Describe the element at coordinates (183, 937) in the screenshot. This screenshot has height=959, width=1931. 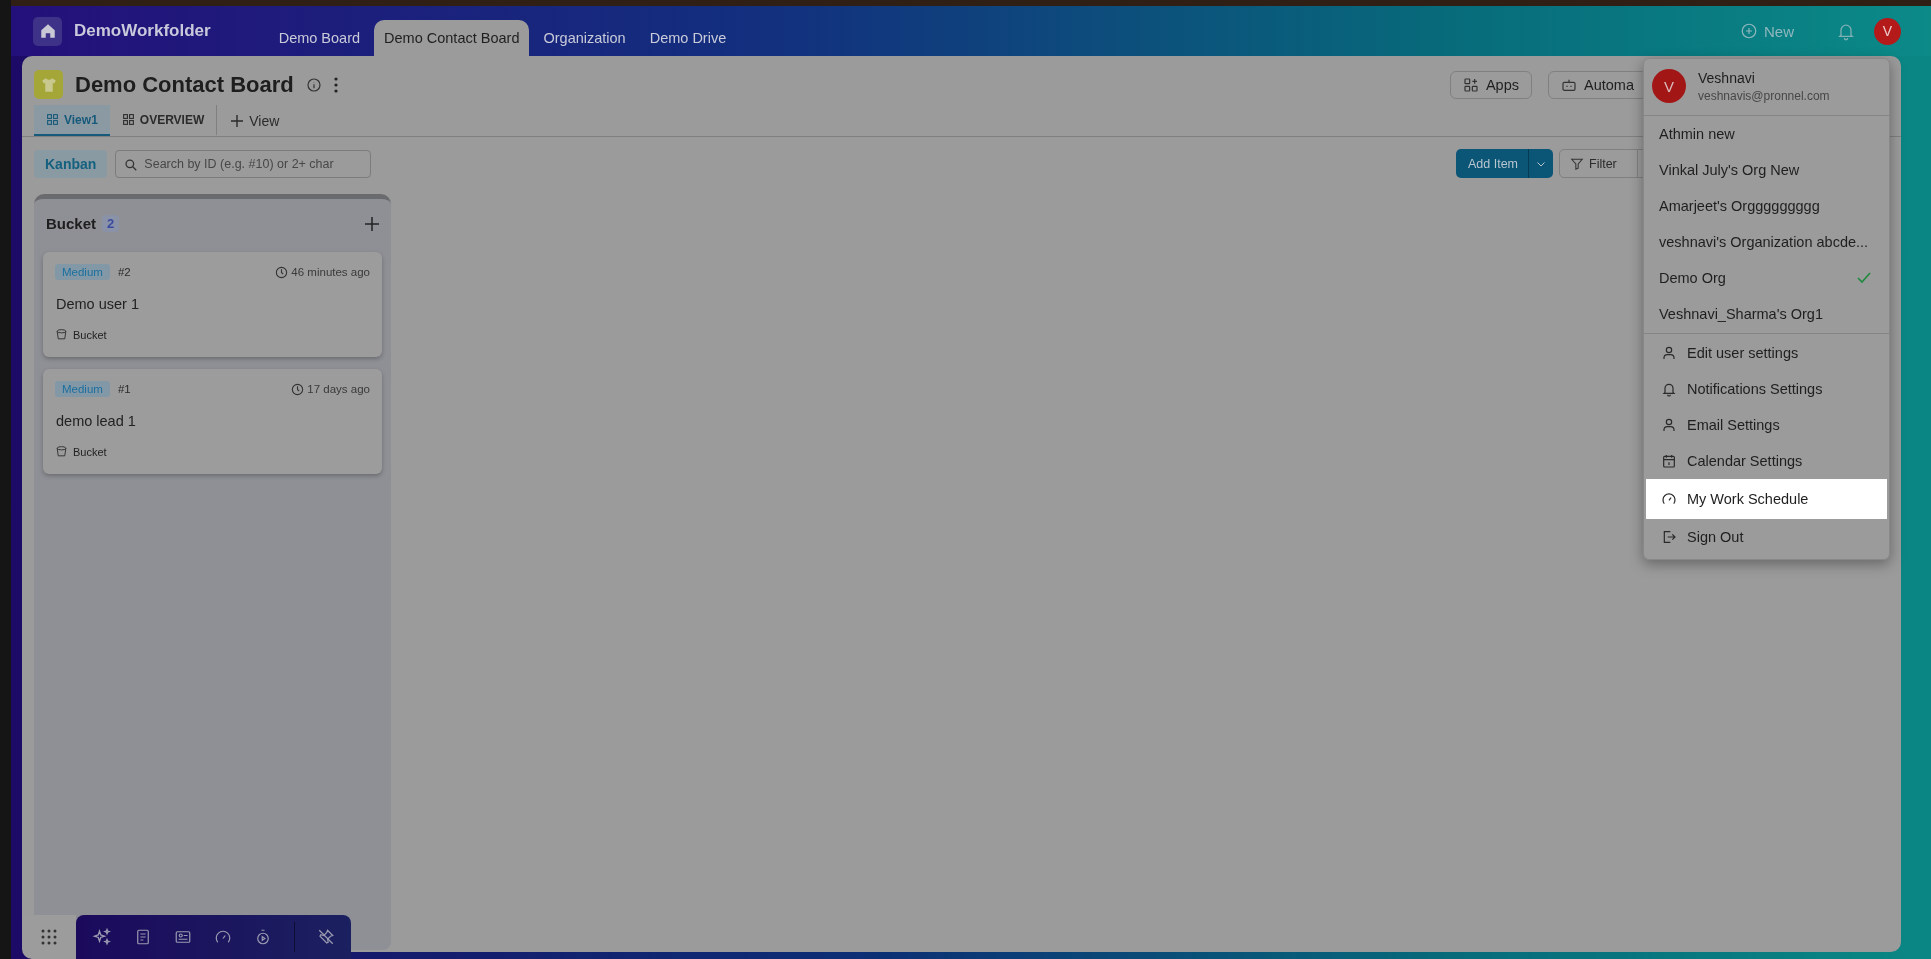
I see `id-card-icon` at that location.